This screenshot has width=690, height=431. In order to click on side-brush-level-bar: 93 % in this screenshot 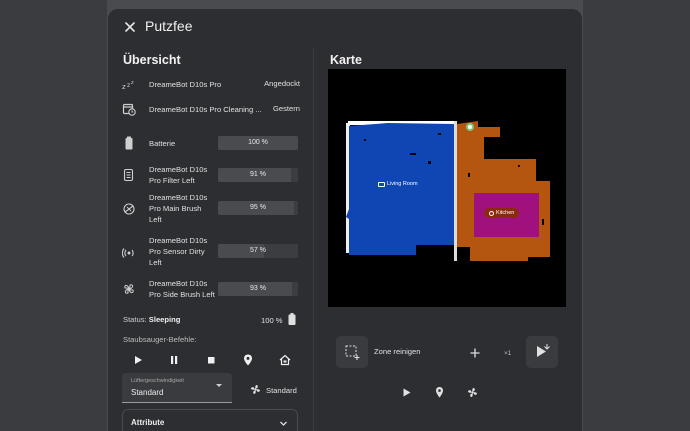, I will do `click(258, 289)`.